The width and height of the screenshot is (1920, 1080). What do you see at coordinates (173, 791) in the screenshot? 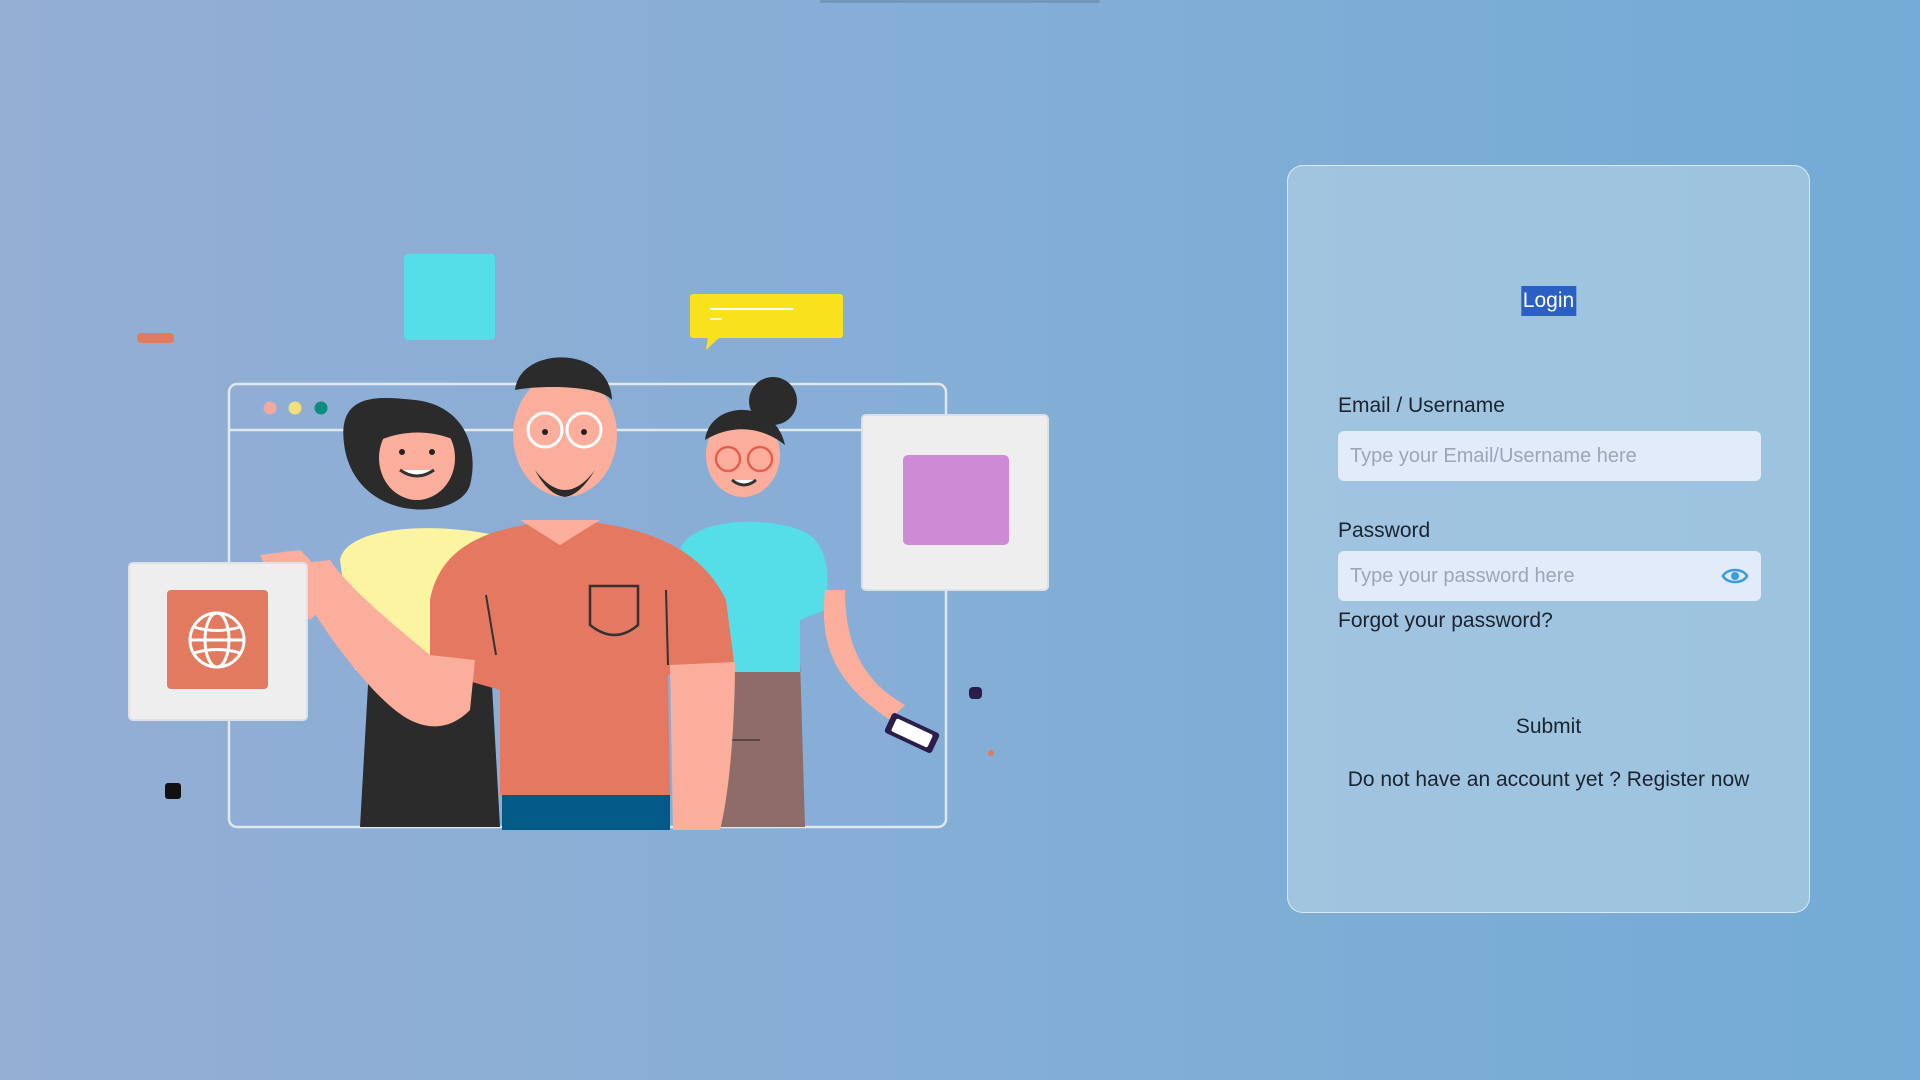
I see `deco-square-black` at bounding box center [173, 791].